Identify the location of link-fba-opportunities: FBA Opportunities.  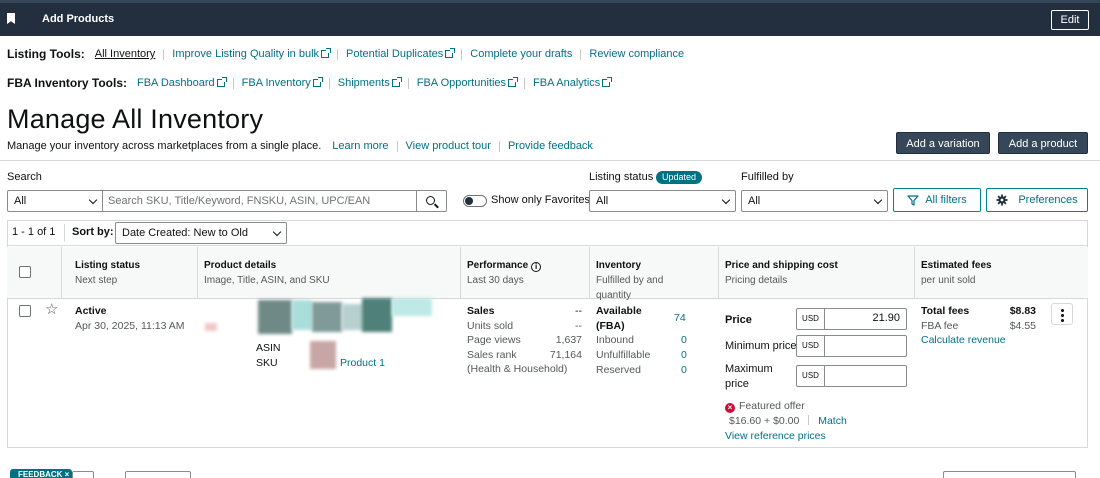
(467, 83).